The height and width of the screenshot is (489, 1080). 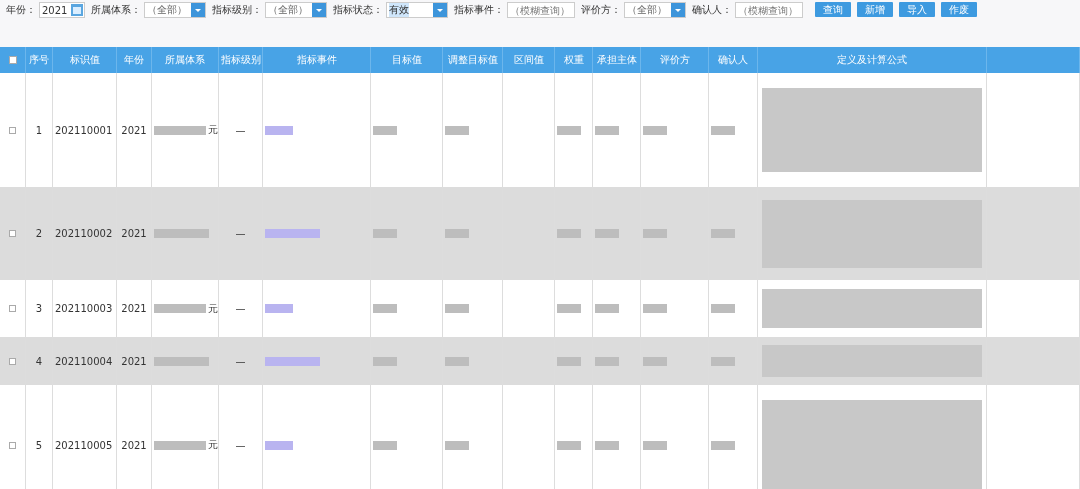 I want to click on table-cell: 202110001, so click(x=84, y=130).